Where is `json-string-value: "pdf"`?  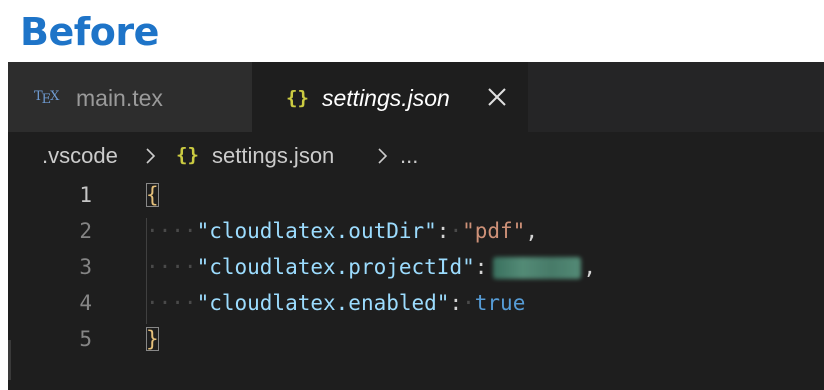 json-string-value: "pdf" is located at coordinates (494, 231).